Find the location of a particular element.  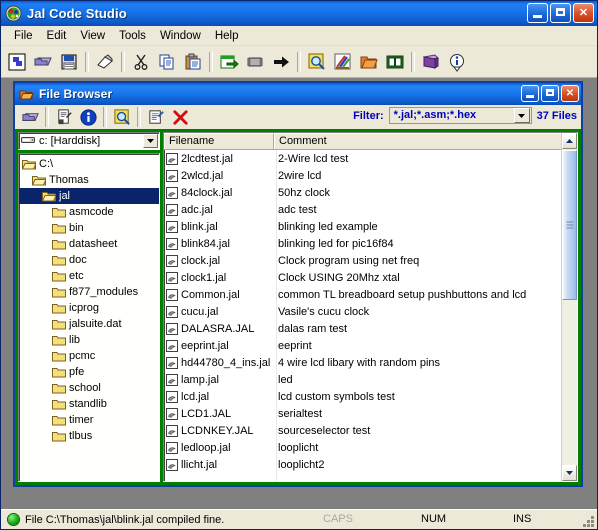

table-row: clock.jal Clock program using net freq is located at coordinates (370, 260).